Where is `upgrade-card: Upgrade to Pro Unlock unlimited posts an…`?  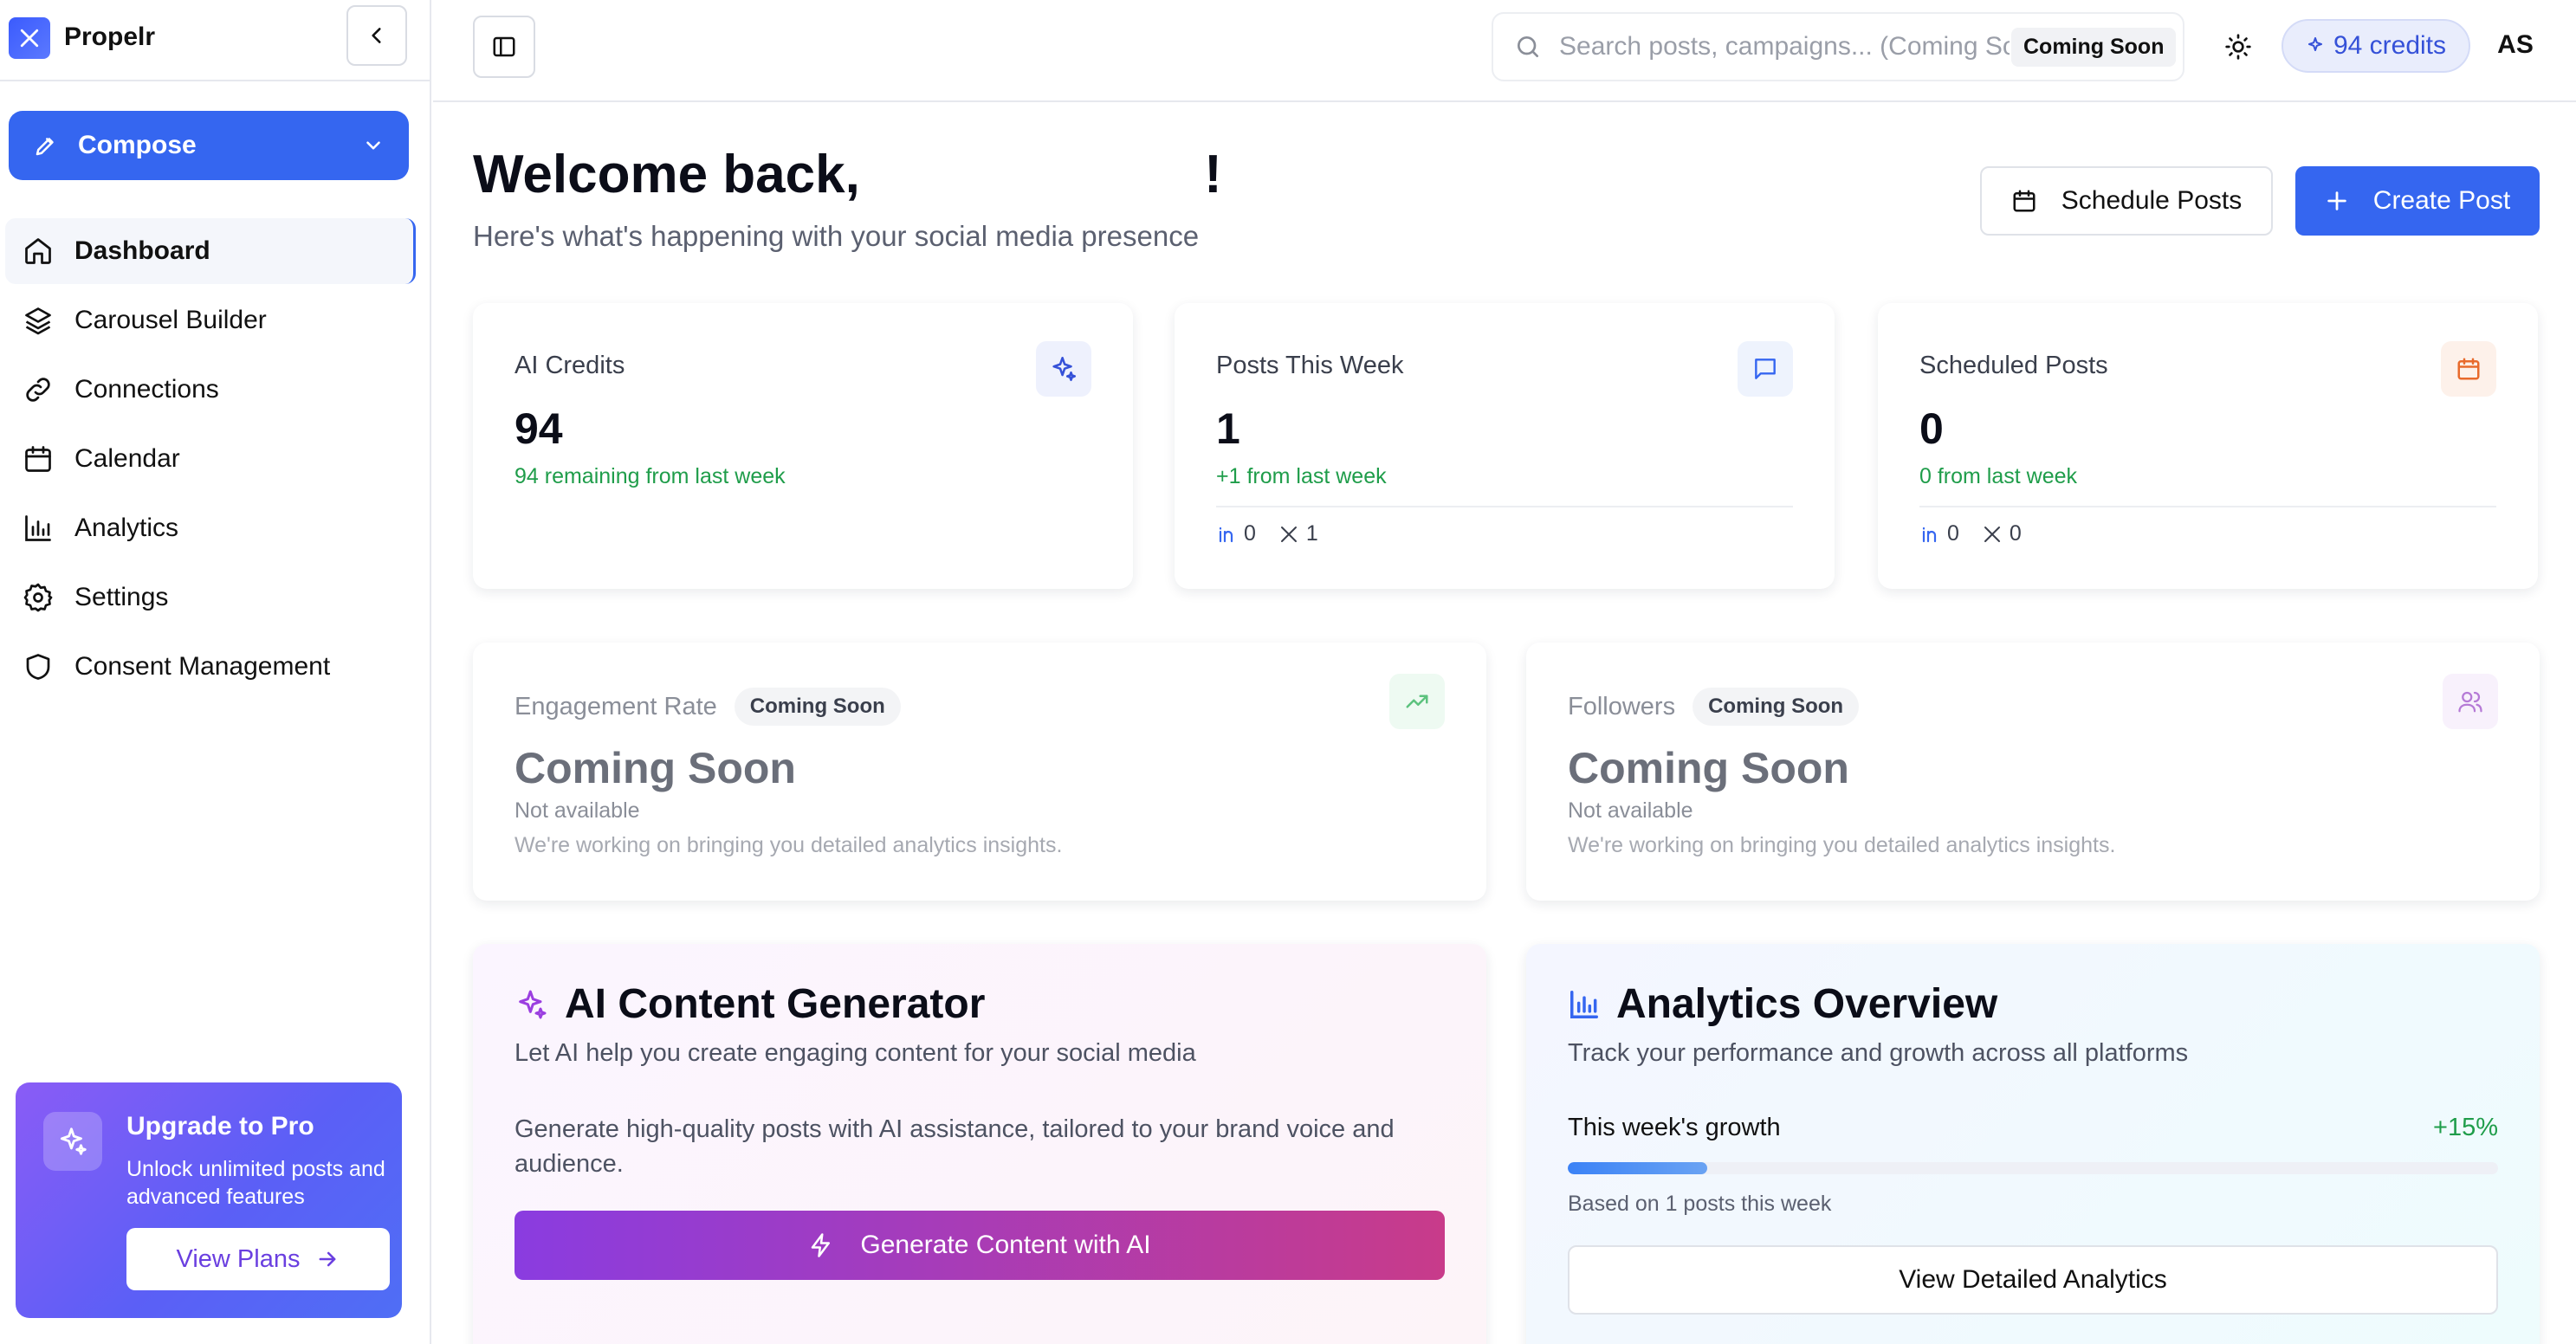
upgrade-card: Upgrade to Pro Unlock unlimited posts an… is located at coordinates (209, 1200).